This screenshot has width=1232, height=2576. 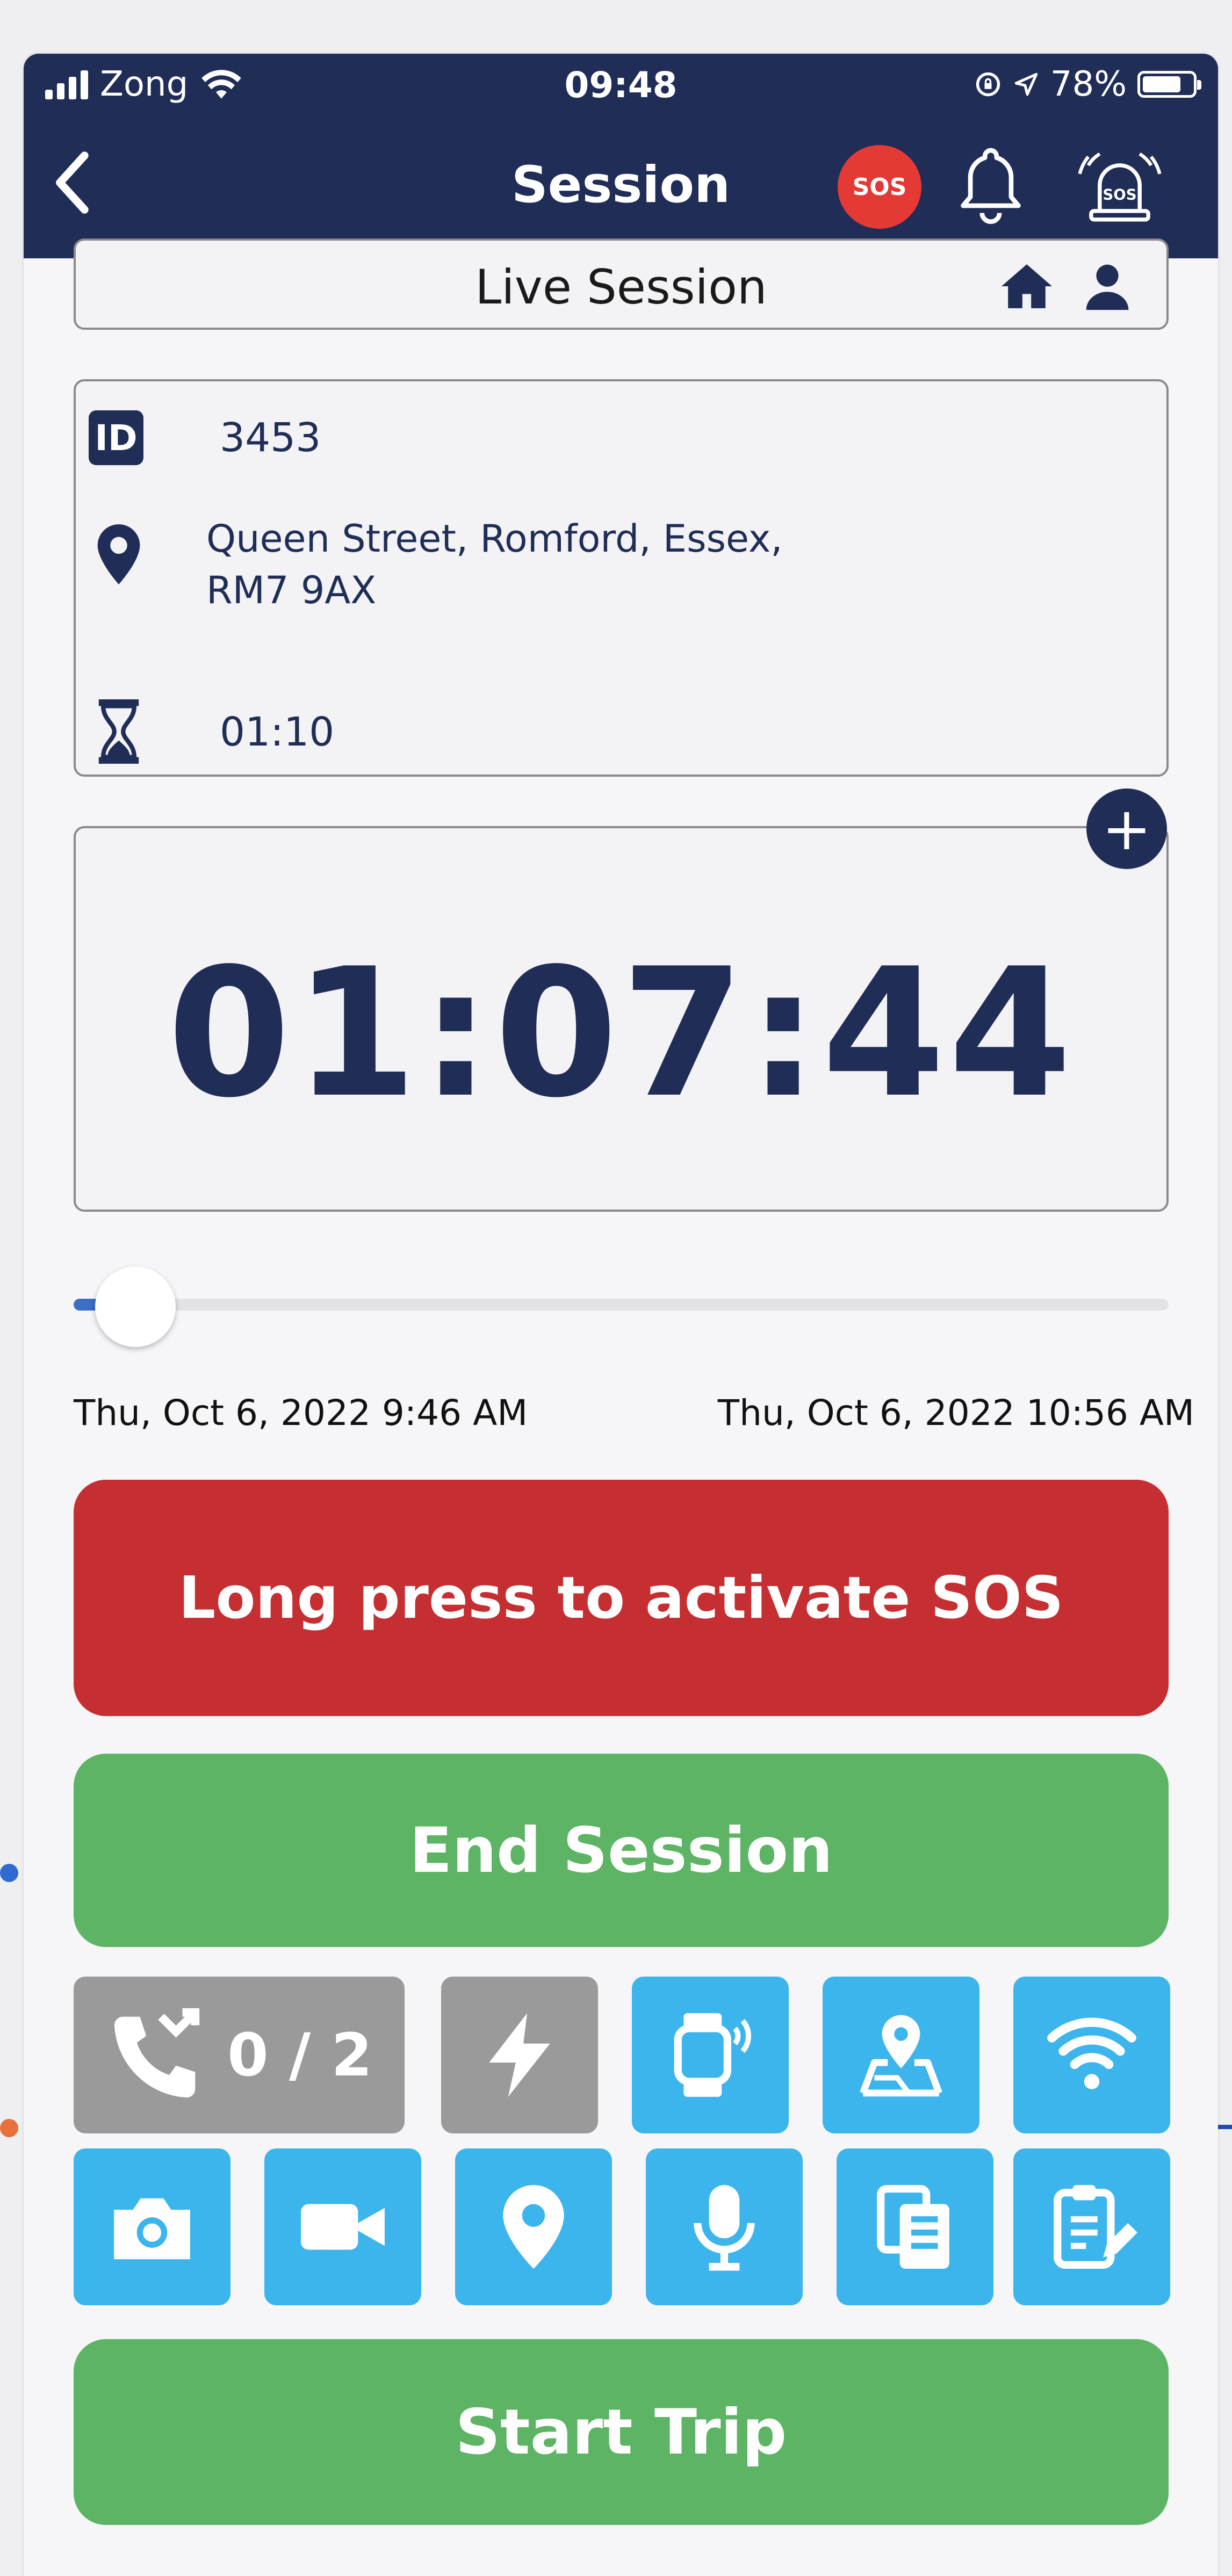 I want to click on session-time-slider, so click(x=621, y=1307).